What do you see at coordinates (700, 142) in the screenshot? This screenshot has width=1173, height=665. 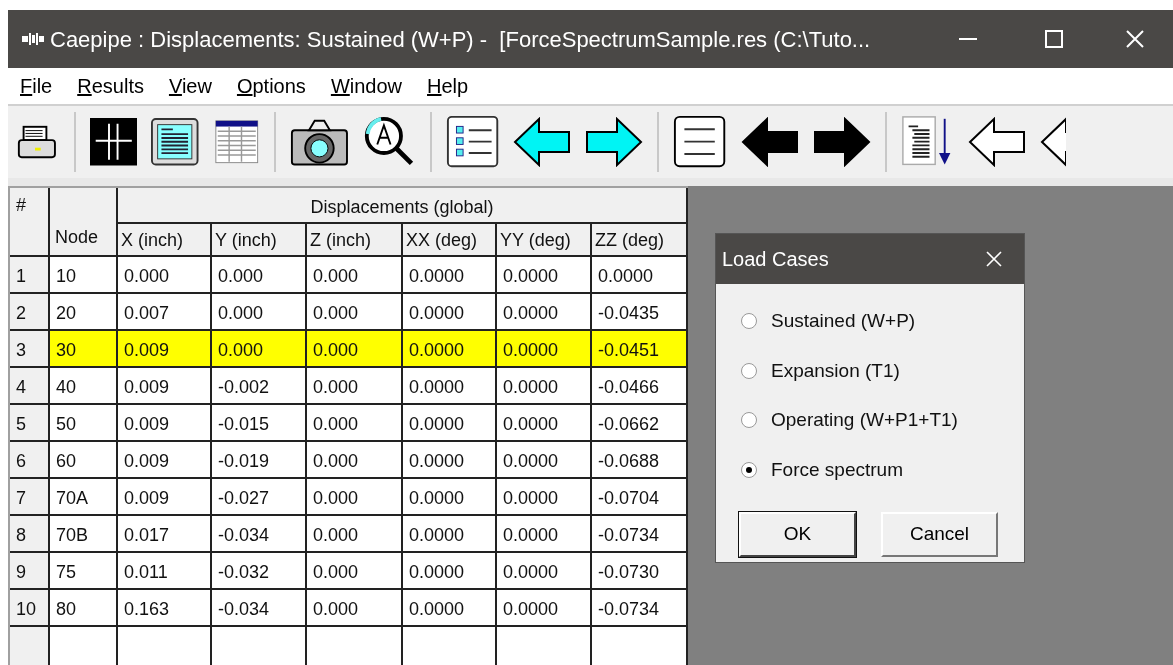 I see `lines-icon` at bounding box center [700, 142].